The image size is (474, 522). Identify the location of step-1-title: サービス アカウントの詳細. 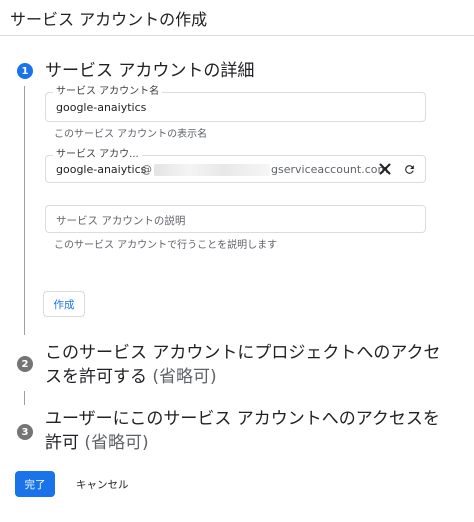
(149, 71).